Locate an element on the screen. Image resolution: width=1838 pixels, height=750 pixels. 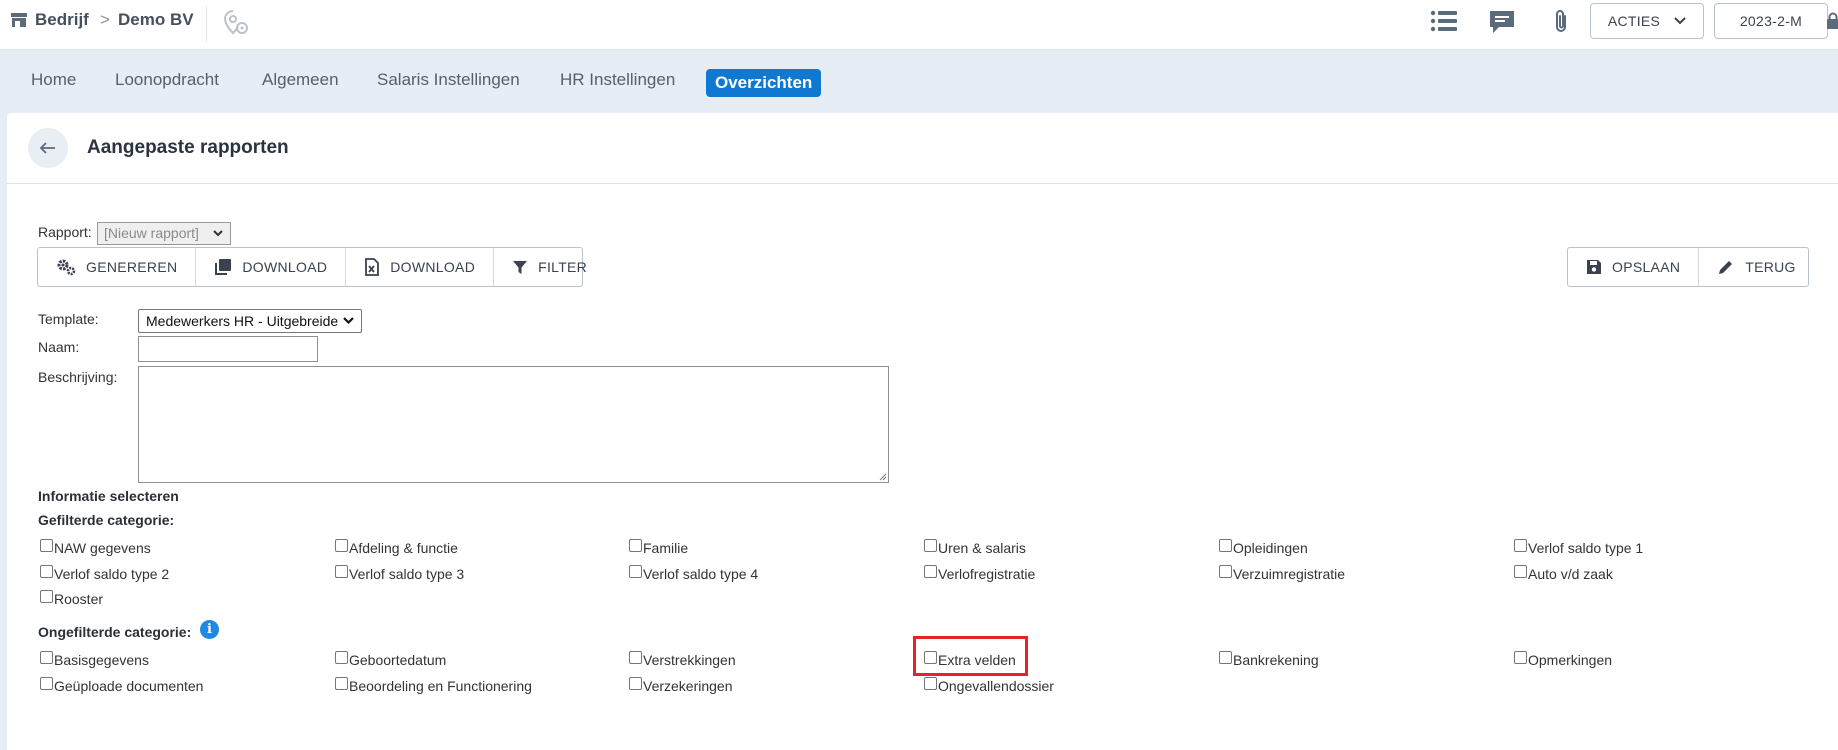
tab-hr-instellingen: HR Instellingen is located at coordinates (617, 80).